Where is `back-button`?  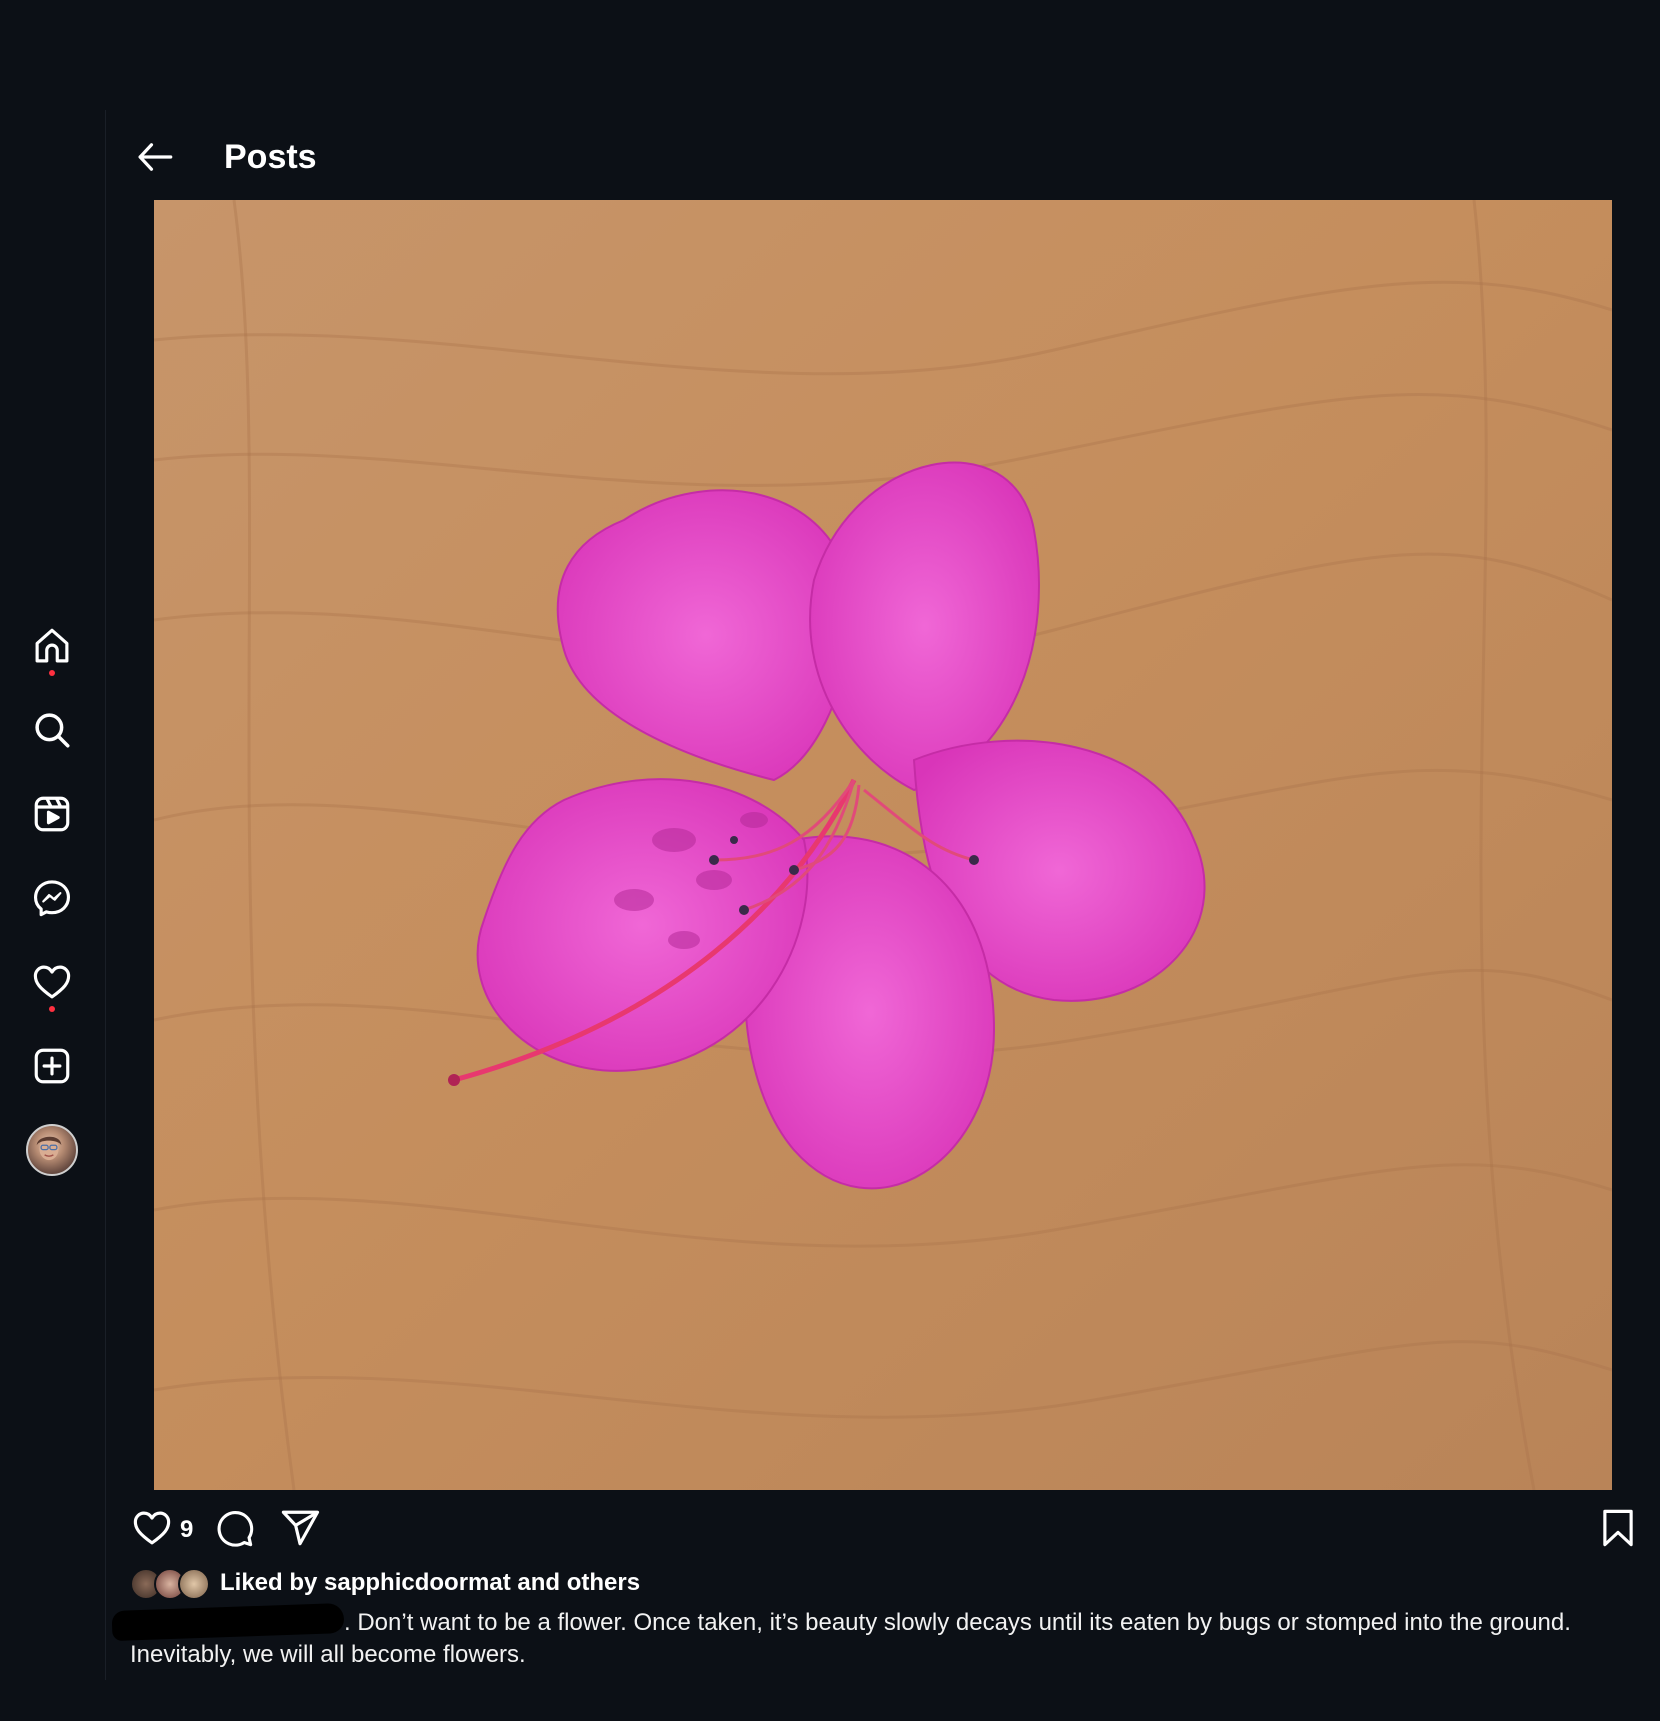
back-button is located at coordinates (155, 157).